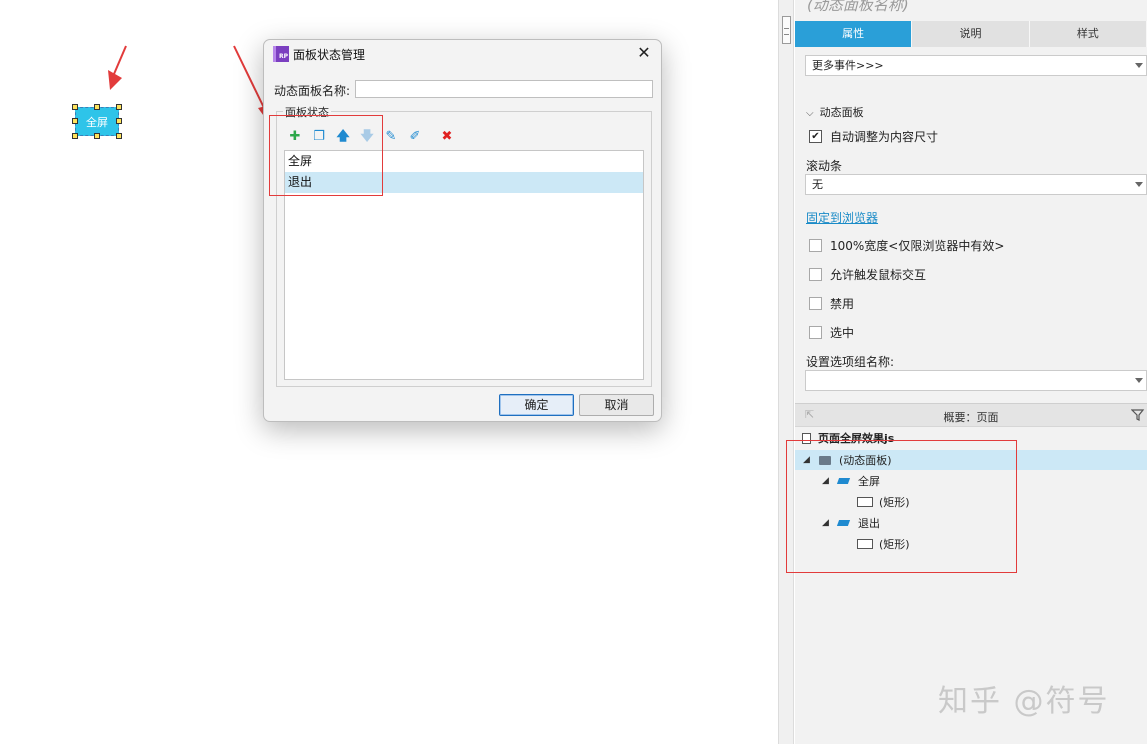 This screenshot has width=1147, height=744. Describe the element at coordinates (119, 107) in the screenshot. I see `resize-handle-top-right` at that location.